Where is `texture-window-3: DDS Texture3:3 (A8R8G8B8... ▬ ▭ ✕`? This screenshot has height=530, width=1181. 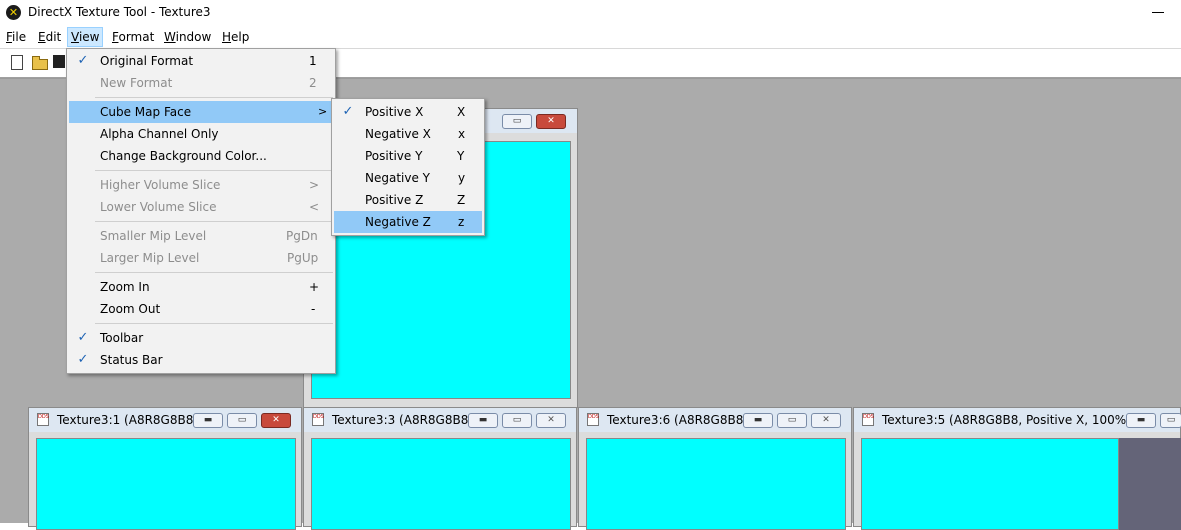
texture-window-3: DDS Texture3:3 (A8R8G8B8... ▬ ▭ ✕ is located at coordinates (440, 468).